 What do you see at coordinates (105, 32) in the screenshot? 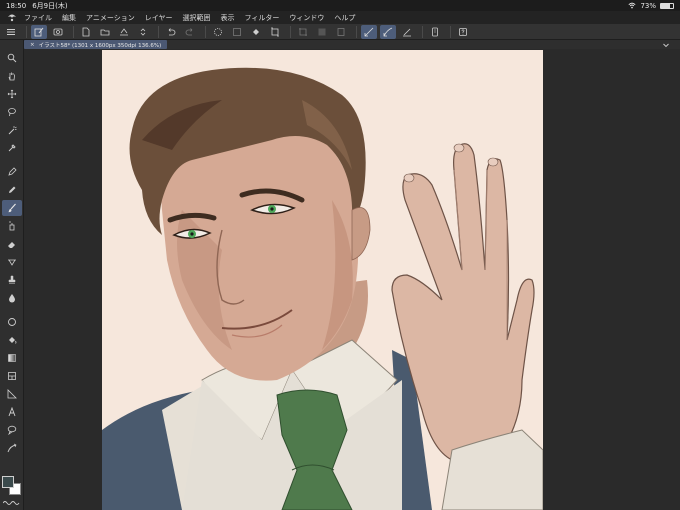
I see `open-folder-icon` at bounding box center [105, 32].